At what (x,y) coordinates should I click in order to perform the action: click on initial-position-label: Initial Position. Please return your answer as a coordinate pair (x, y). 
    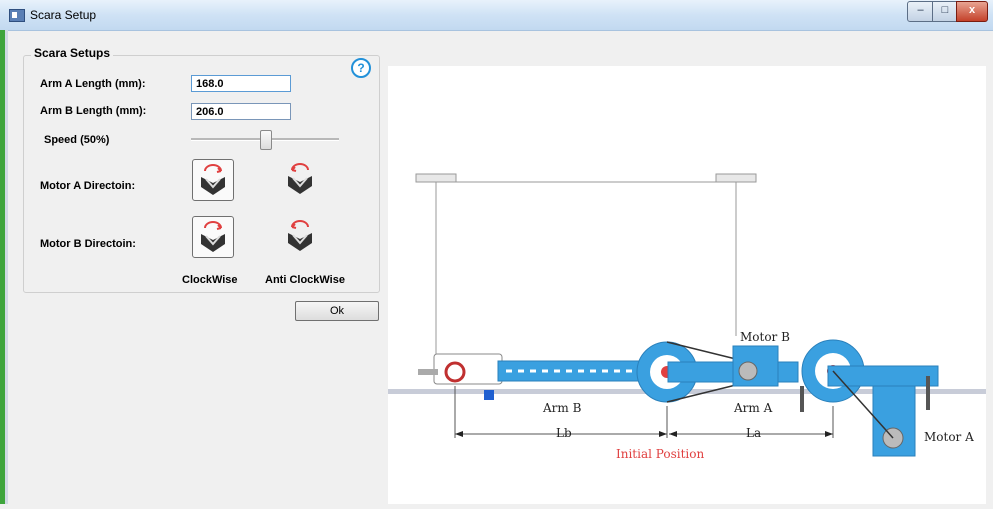
    Looking at the image, I should click on (660, 454).